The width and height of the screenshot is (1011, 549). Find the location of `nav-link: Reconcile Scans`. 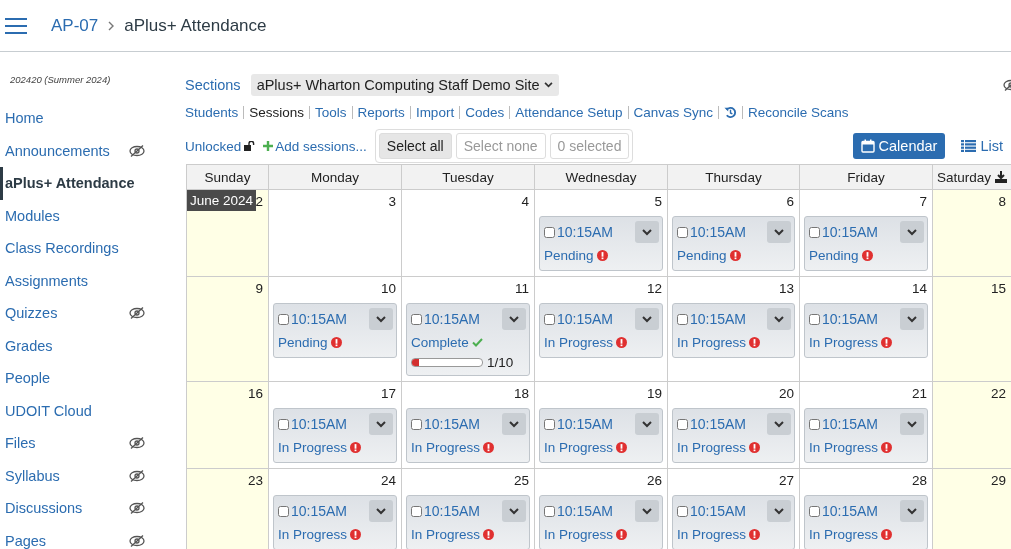

nav-link: Reconcile Scans is located at coordinates (798, 112).